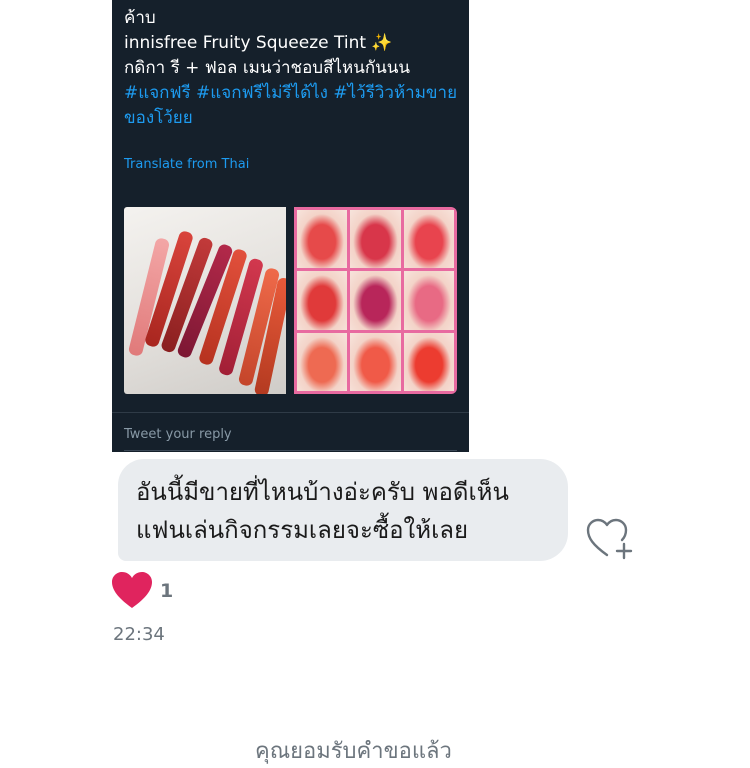 This screenshot has height=768, width=750. I want to click on request-accepted-notice: คุณยอมรับคำขอแล้ว, so click(353, 751).